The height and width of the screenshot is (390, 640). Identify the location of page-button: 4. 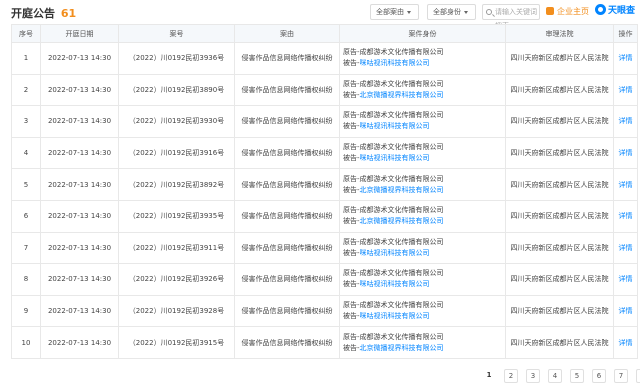
(555, 376).